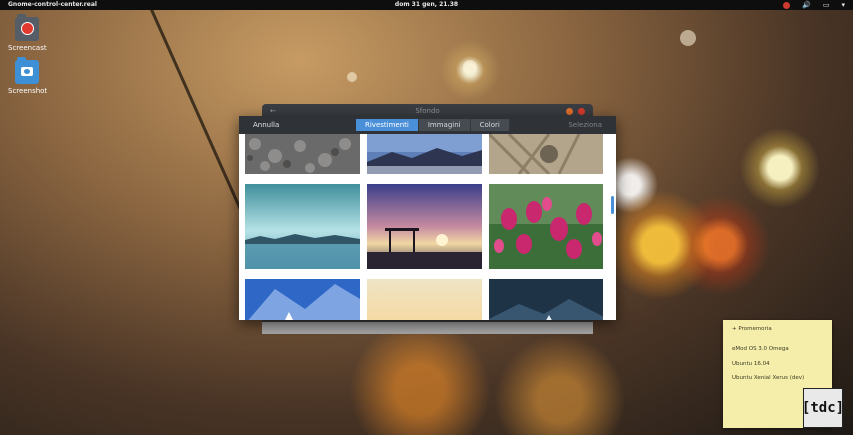 The height and width of the screenshot is (435, 853). What do you see at coordinates (843, 5) in the screenshot?
I see `system-menu-icon: ▾` at bounding box center [843, 5].